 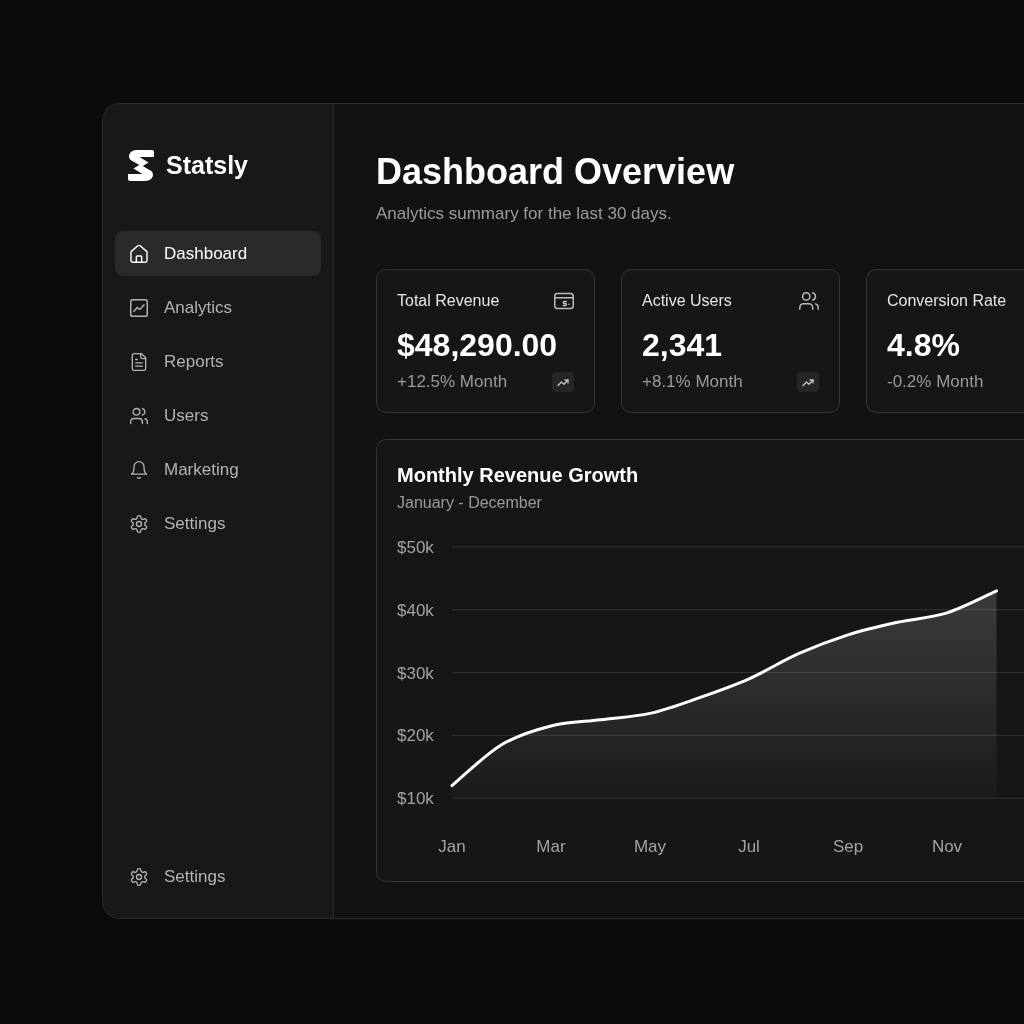 What do you see at coordinates (524, 214) in the screenshot?
I see `page-subtitle: Analytics summary for the last 30 days.` at bounding box center [524, 214].